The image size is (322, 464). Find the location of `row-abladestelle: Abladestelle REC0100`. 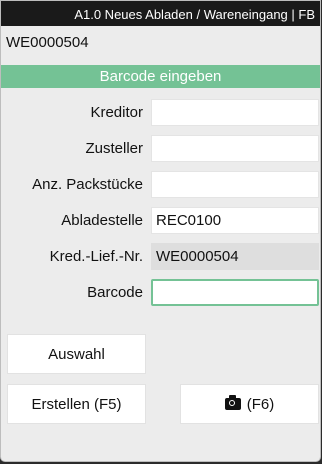

row-abladestelle: Abladestelle REC0100 is located at coordinates (160, 220).